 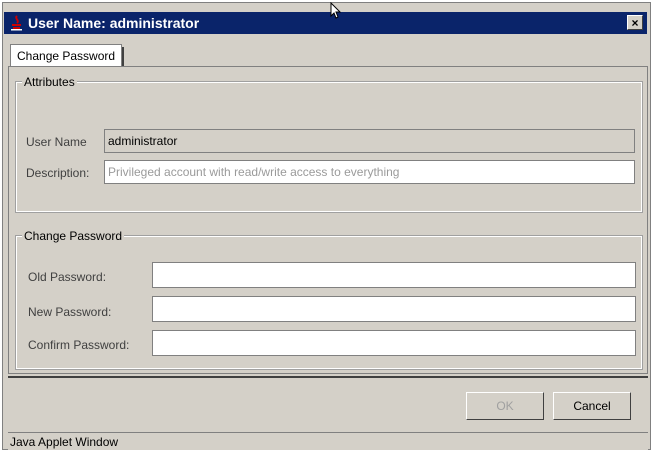 I want to click on change-password-legend: Change Password, so click(x=73, y=236).